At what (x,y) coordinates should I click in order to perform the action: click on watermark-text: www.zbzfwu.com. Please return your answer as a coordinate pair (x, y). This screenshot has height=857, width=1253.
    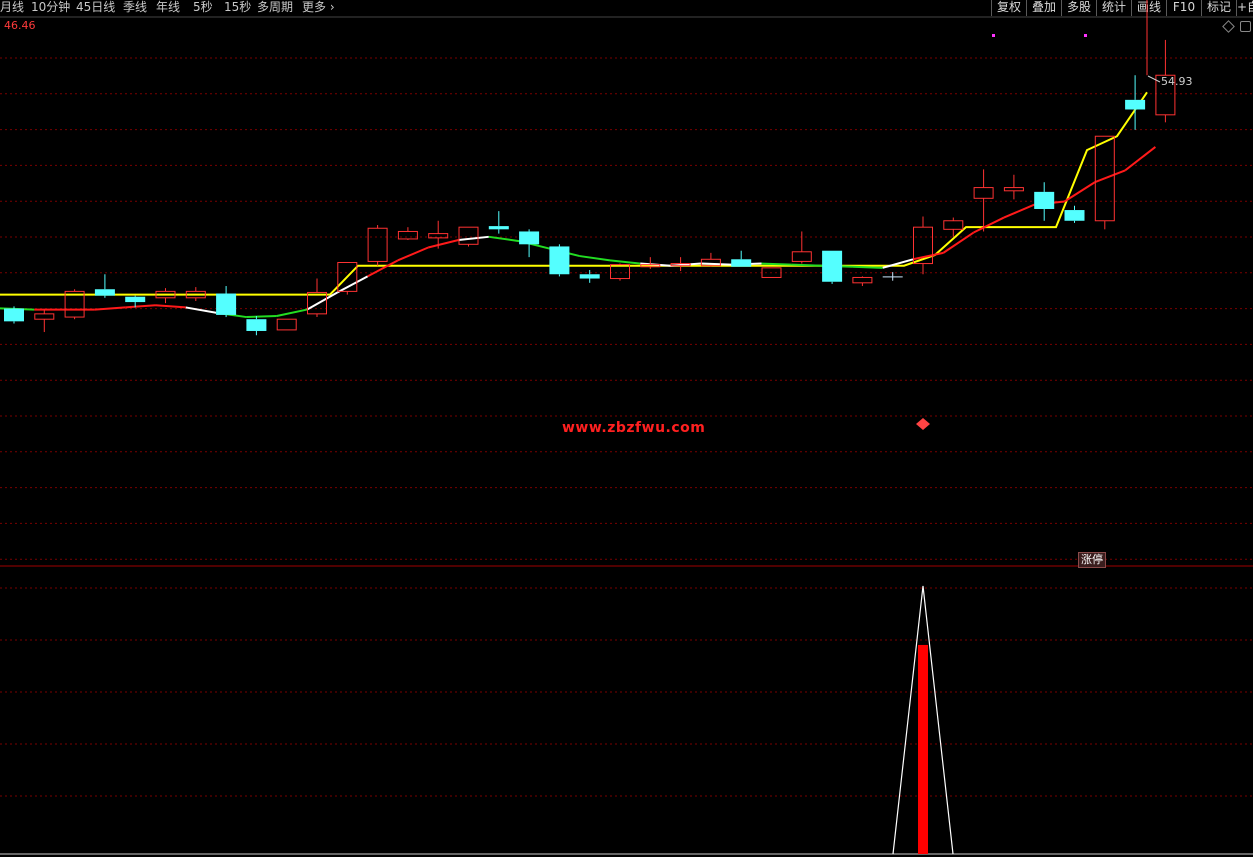
    Looking at the image, I should click on (634, 428).